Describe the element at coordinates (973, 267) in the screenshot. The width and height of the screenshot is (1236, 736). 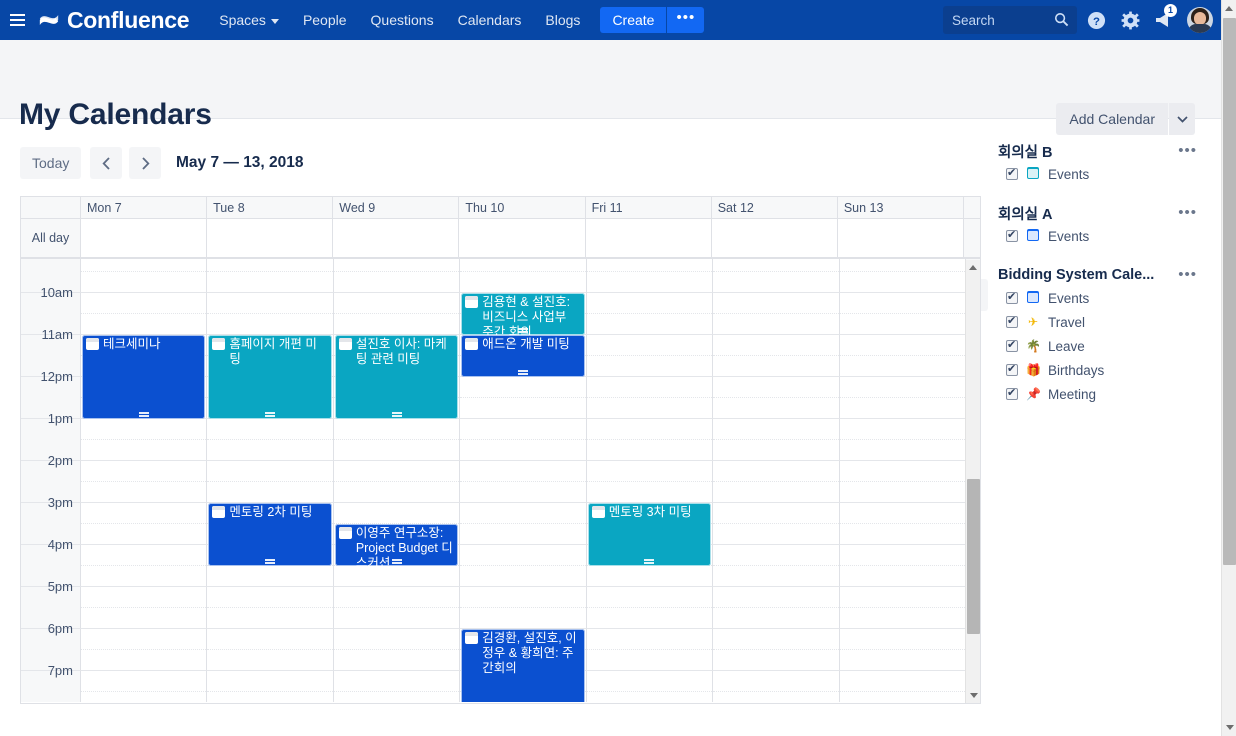
I see `scroll-up-arrow` at that location.